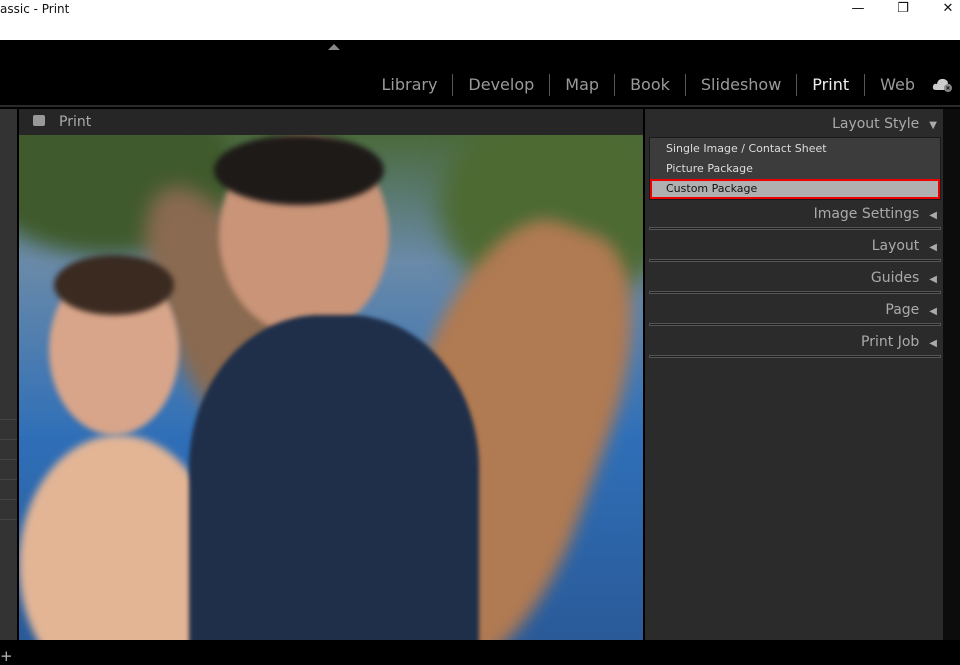 This screenshot has height=665, width=960. I want to click on layout-style-panel-header: Layout Style ▼, so click(884, 124).